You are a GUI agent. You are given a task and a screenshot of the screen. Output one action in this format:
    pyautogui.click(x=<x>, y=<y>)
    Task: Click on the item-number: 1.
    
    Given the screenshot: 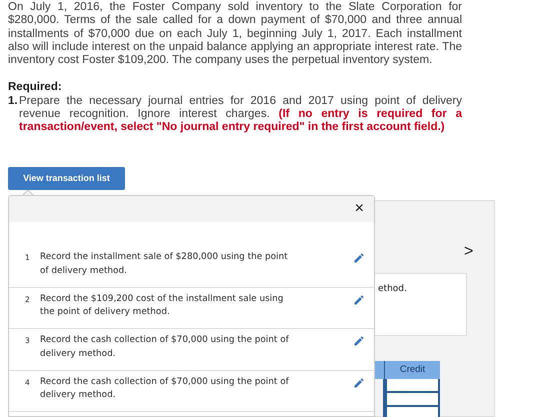 What is the action you would take?
    pyautogui.click(x=13, y=101)
    